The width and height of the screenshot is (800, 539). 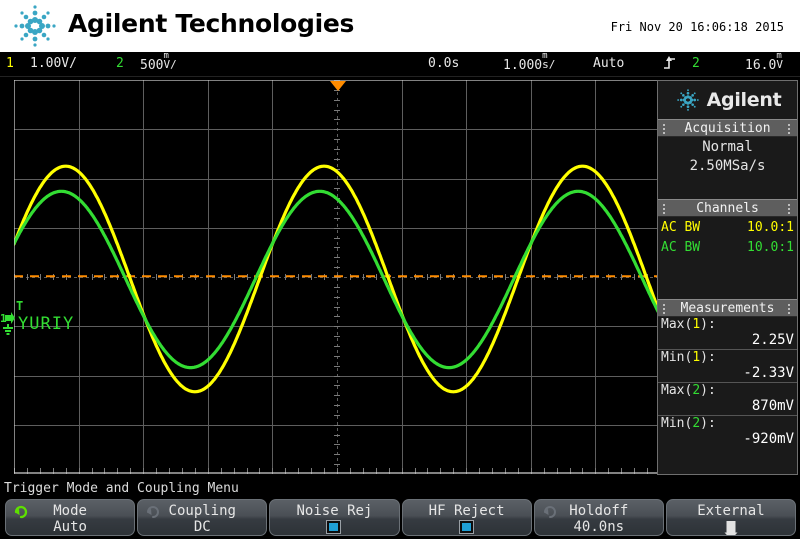 What do you see at coordinates (170, 61) in the screenshot?
I see `ch2-scale-unit: m V/` at bounding box center [170, 61].